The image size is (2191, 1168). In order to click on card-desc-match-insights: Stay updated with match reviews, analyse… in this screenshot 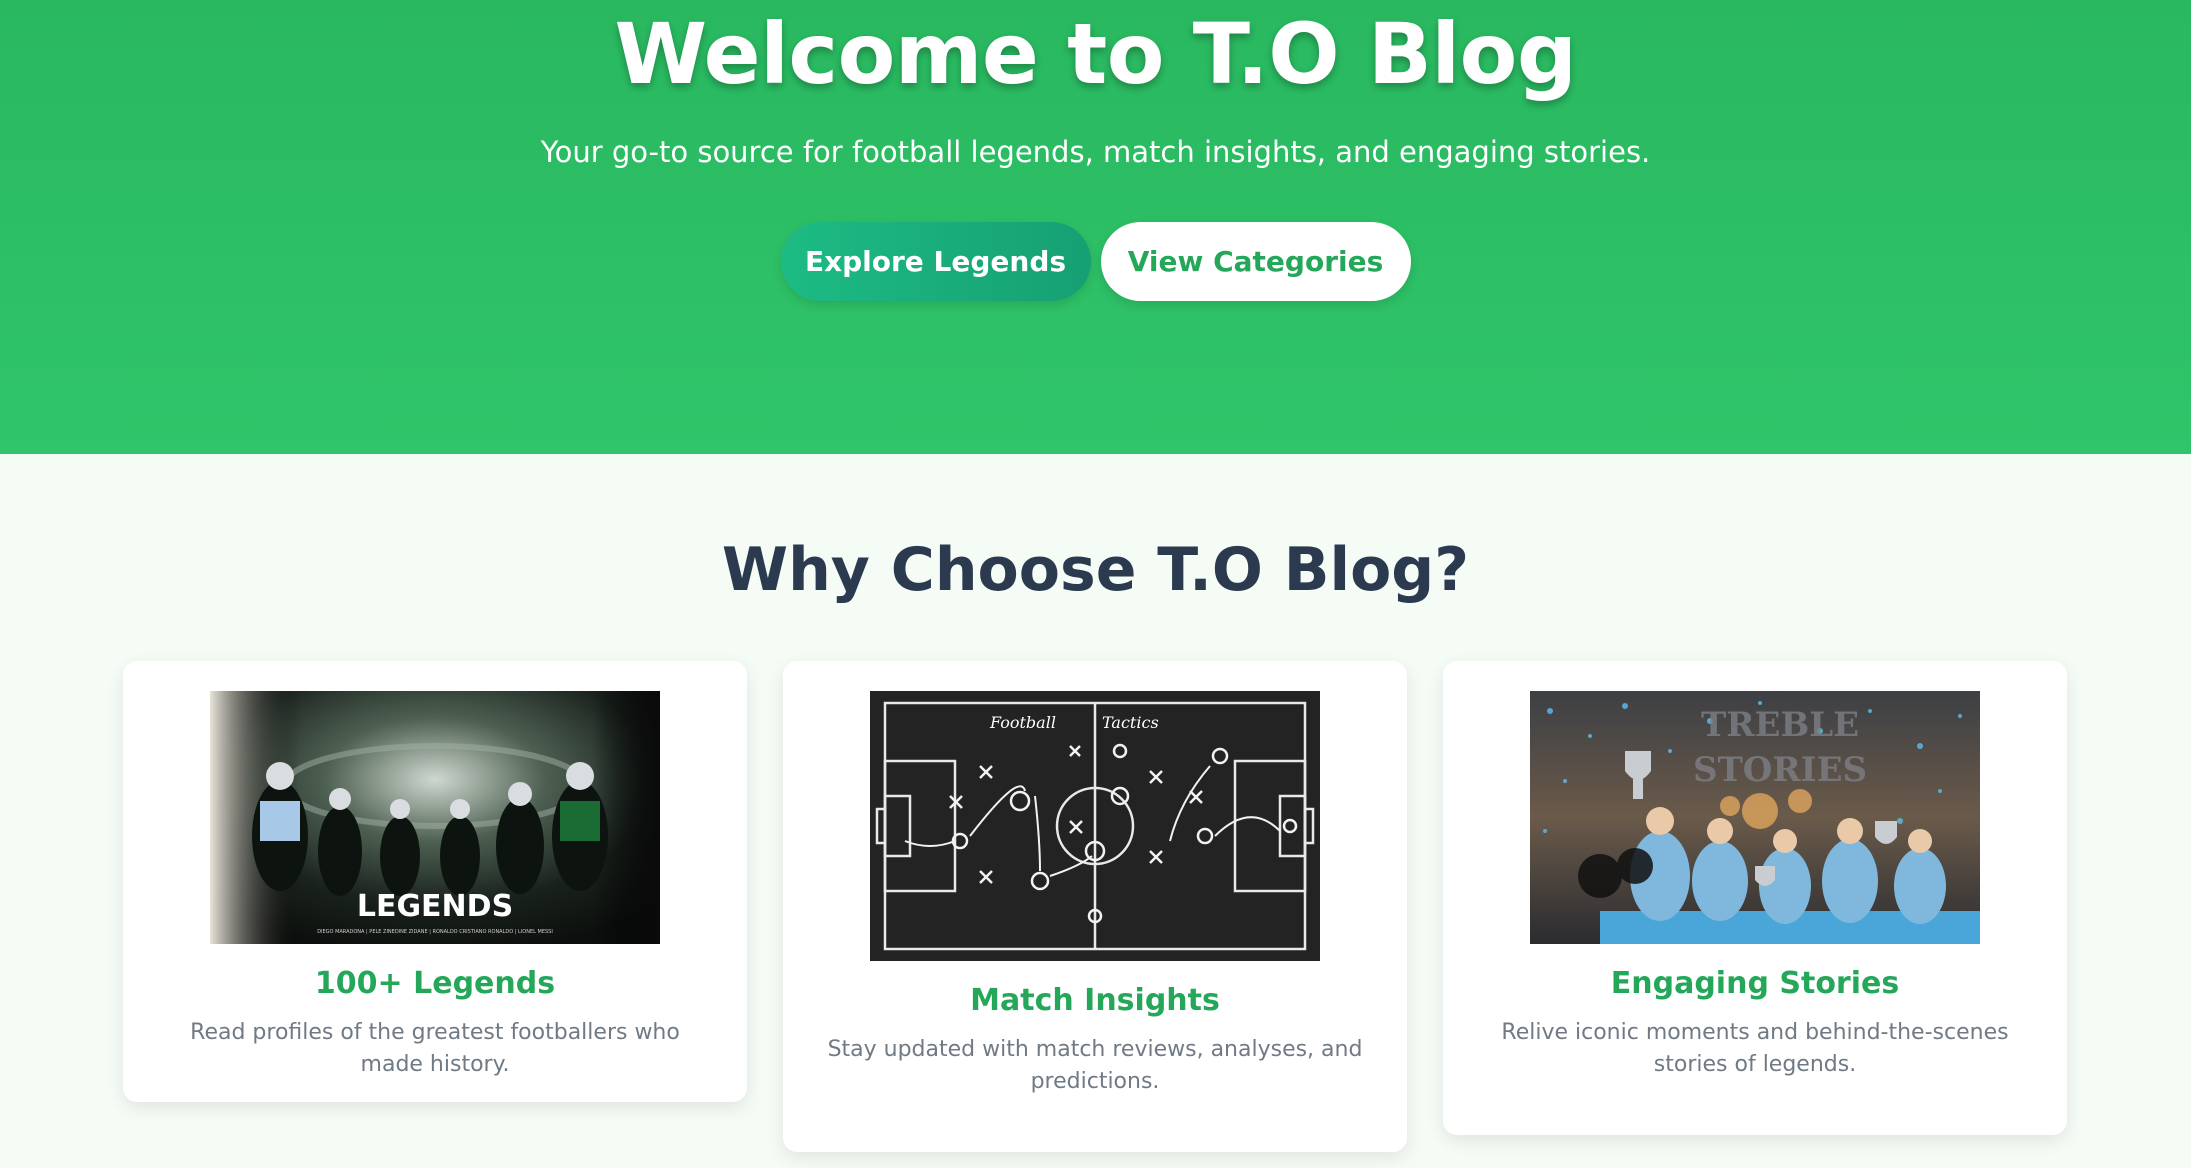, I will do `click(1095, 1065)`.